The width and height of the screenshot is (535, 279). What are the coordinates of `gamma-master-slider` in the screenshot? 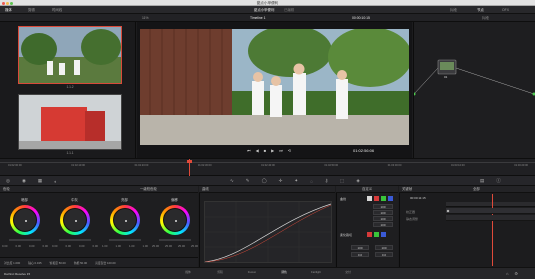 It's located at (75, 240).